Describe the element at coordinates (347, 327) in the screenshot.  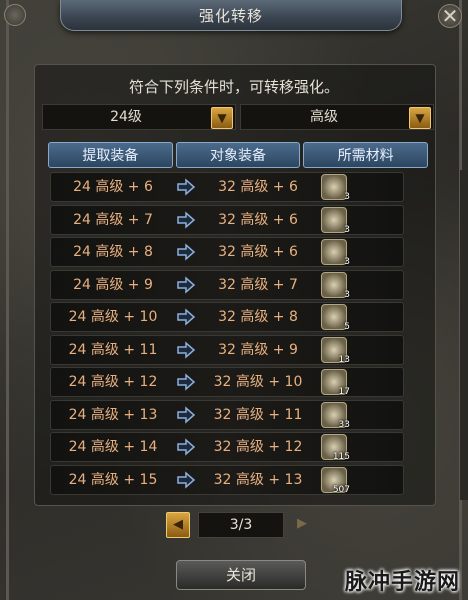
I see `material-count: 5` at that location.